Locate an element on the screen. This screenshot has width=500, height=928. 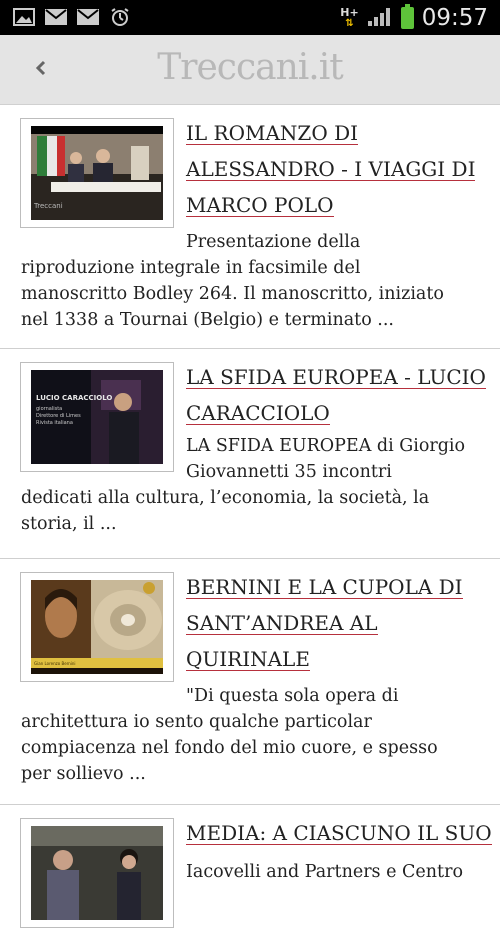
alarm-icon is located at coordinates (120, 17).